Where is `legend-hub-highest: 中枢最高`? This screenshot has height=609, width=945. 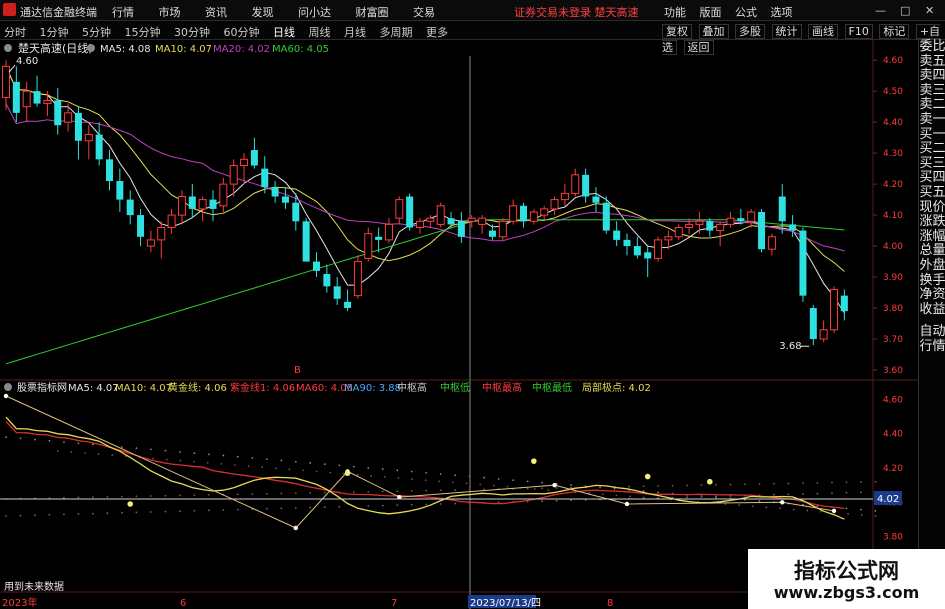 legend-hub-highest: 中枢最高 is located at coordinates (502, 387).